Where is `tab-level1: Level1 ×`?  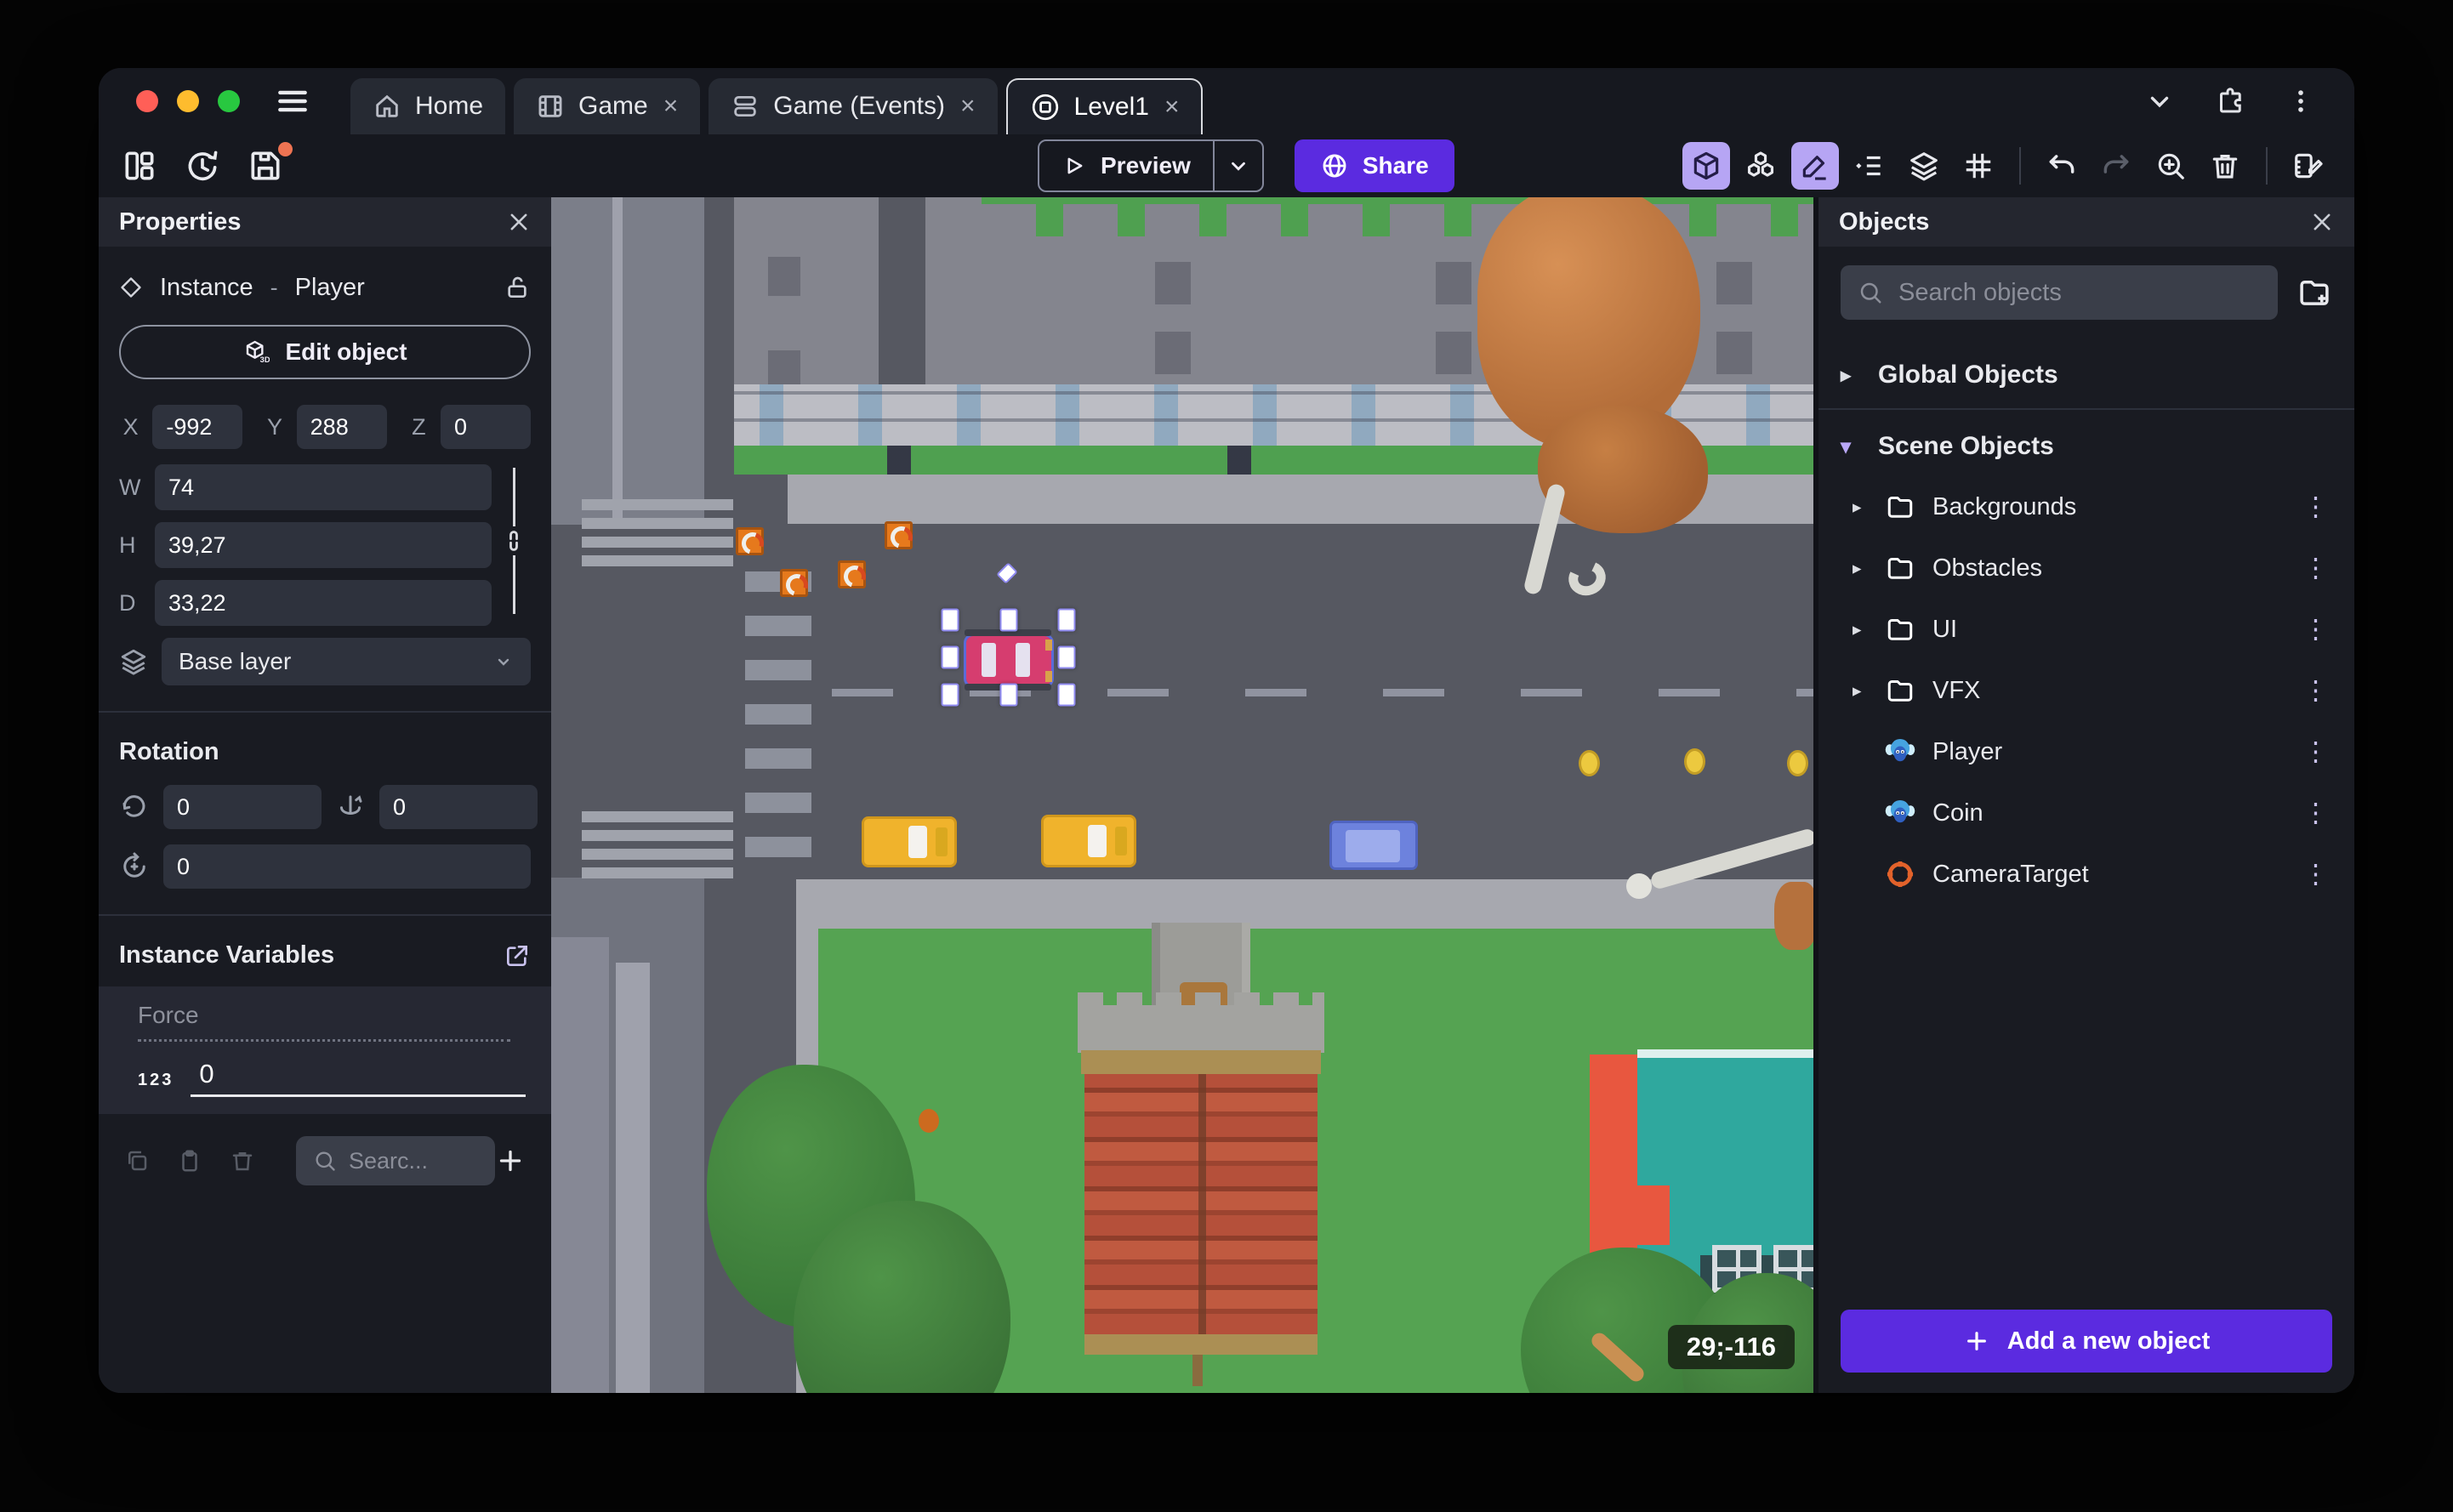
tab-level1: Level1 × is located at coordinates (1104, 106).